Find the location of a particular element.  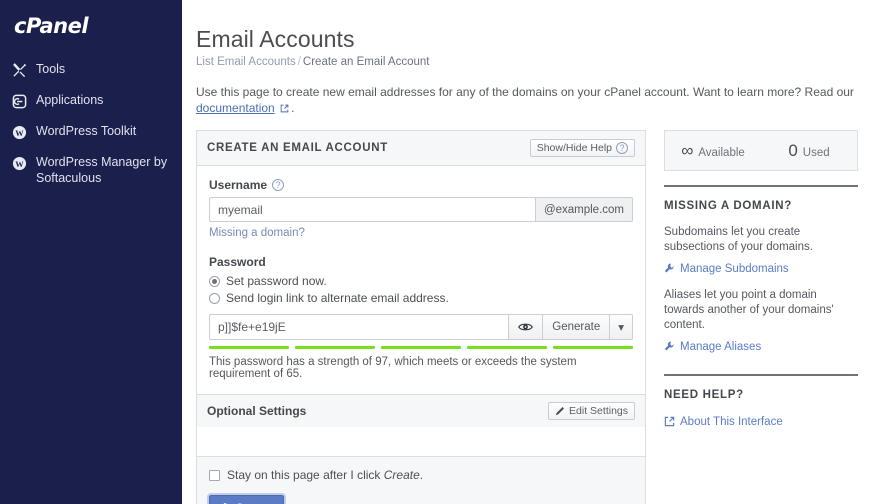

panel-header: CREATE AN EMAIL ACCOUNT Show/Hide Help ? is located at coordinates (421, 148).